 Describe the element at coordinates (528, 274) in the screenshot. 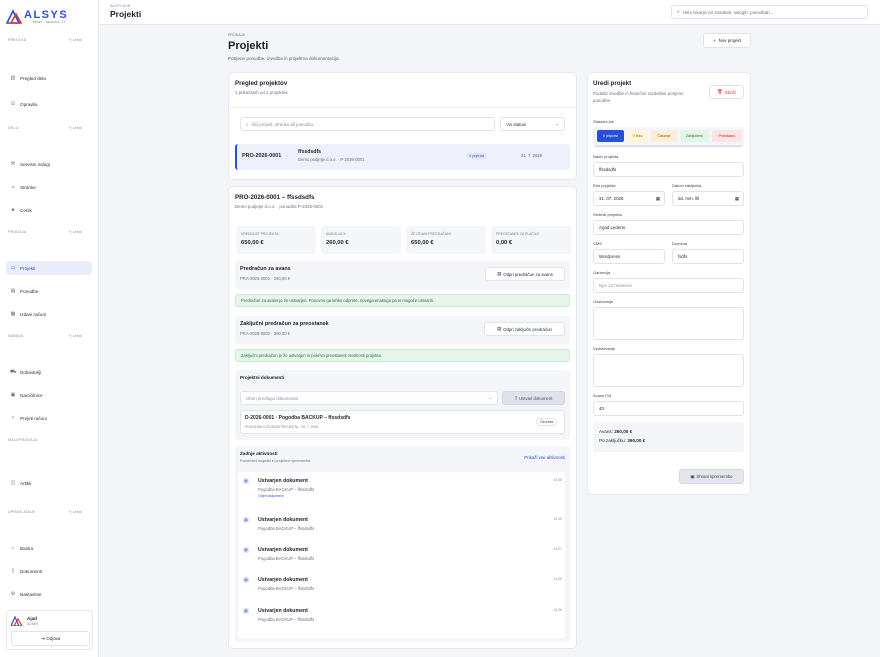

I see `button-label: Odpri predračun za avans` at that location.